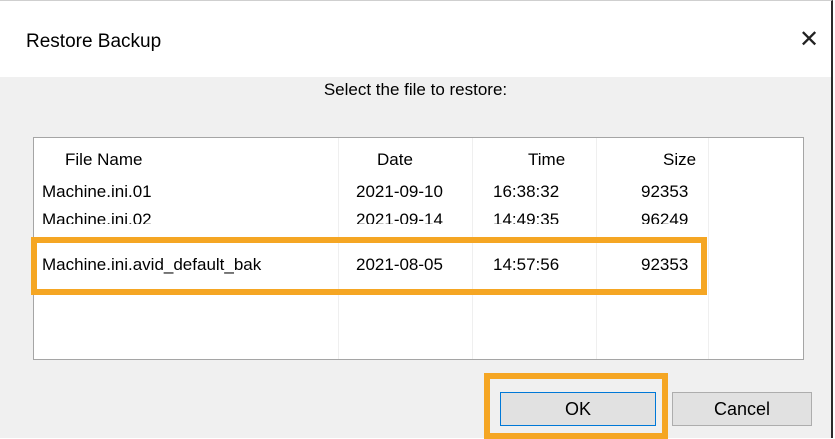 The height and width of the screenshot is (439, 835). Describe the element at coordinates (526, 191) in the screenshot. I see `cell-time: 16:38:32` at that location.